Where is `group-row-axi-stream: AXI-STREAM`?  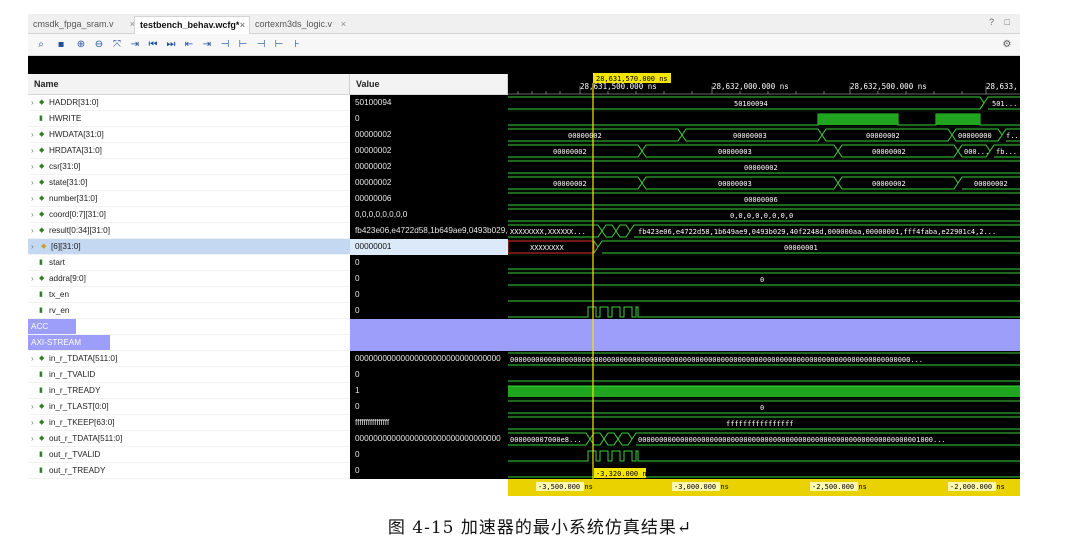
group-row-axi-stream: AXI-STREAM is located at coordinates (268, 343).